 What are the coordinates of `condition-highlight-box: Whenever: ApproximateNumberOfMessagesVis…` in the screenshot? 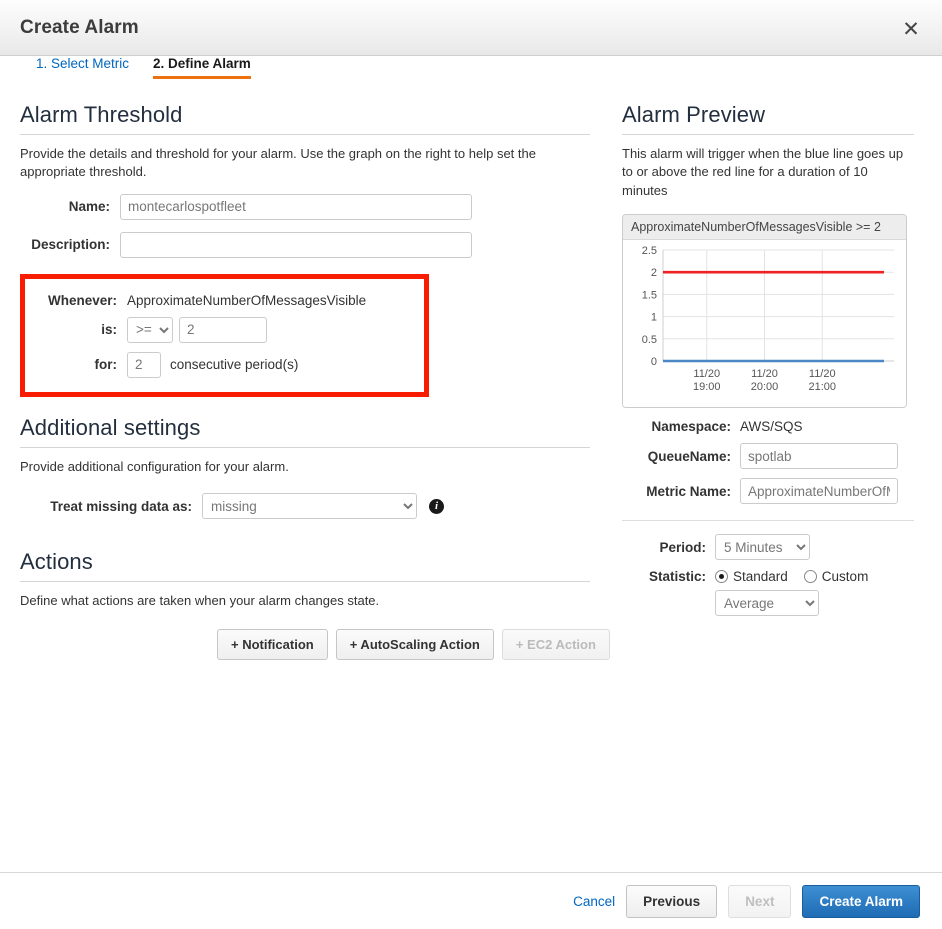 It's located at (224, 335).